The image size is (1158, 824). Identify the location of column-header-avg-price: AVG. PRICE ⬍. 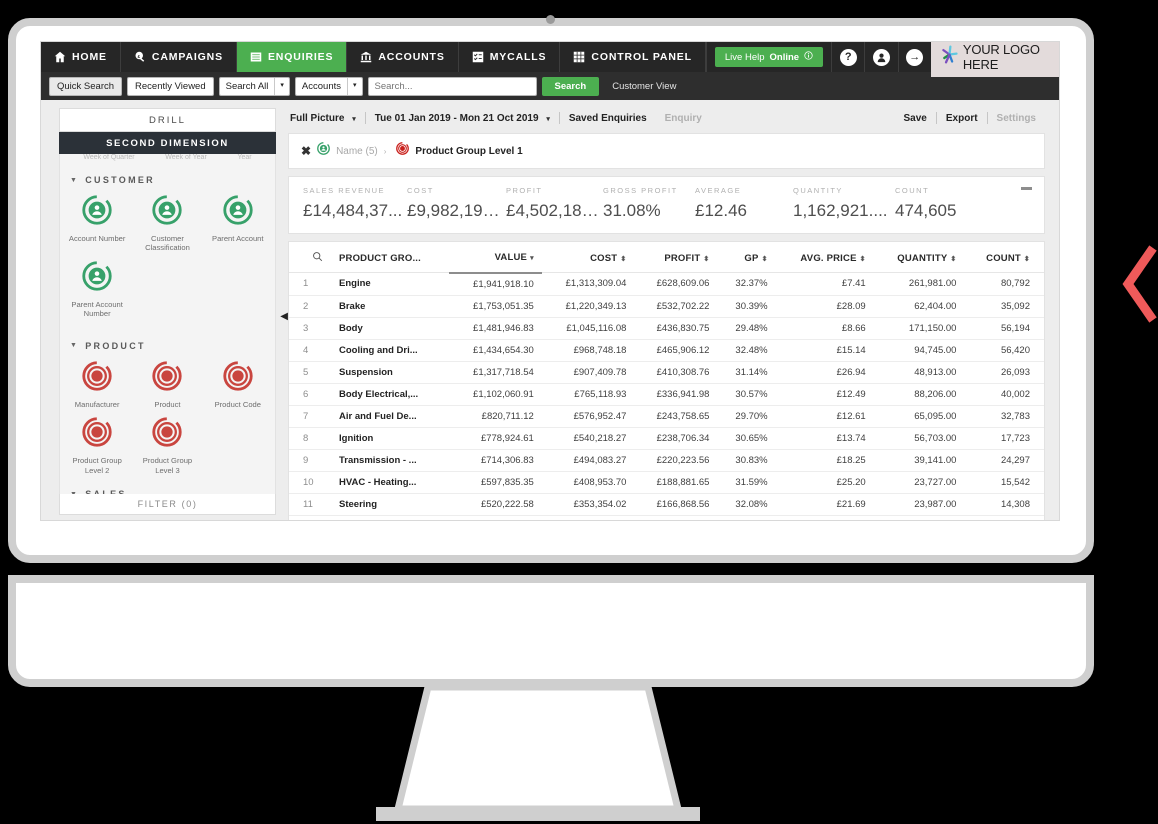
(824, 257).